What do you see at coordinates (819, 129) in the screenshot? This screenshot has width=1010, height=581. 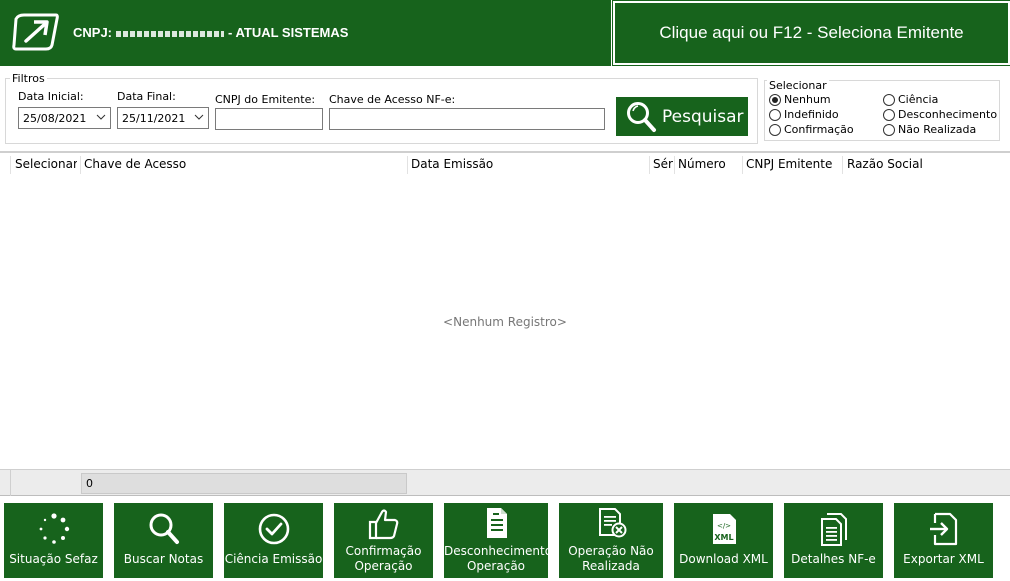 I see `radio-label: Confirmação` at bounding box center [819, 129].